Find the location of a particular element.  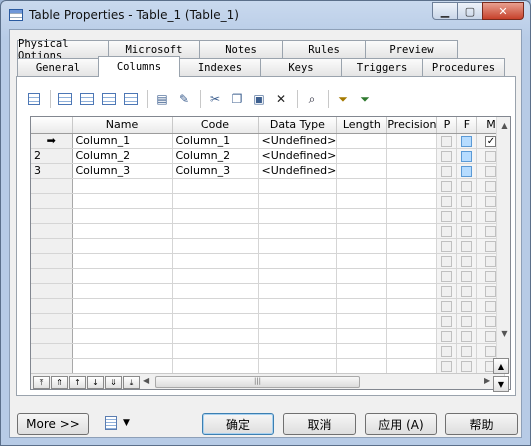

move-page-up-icon: ⇑ is located at coordinates (59, 382).